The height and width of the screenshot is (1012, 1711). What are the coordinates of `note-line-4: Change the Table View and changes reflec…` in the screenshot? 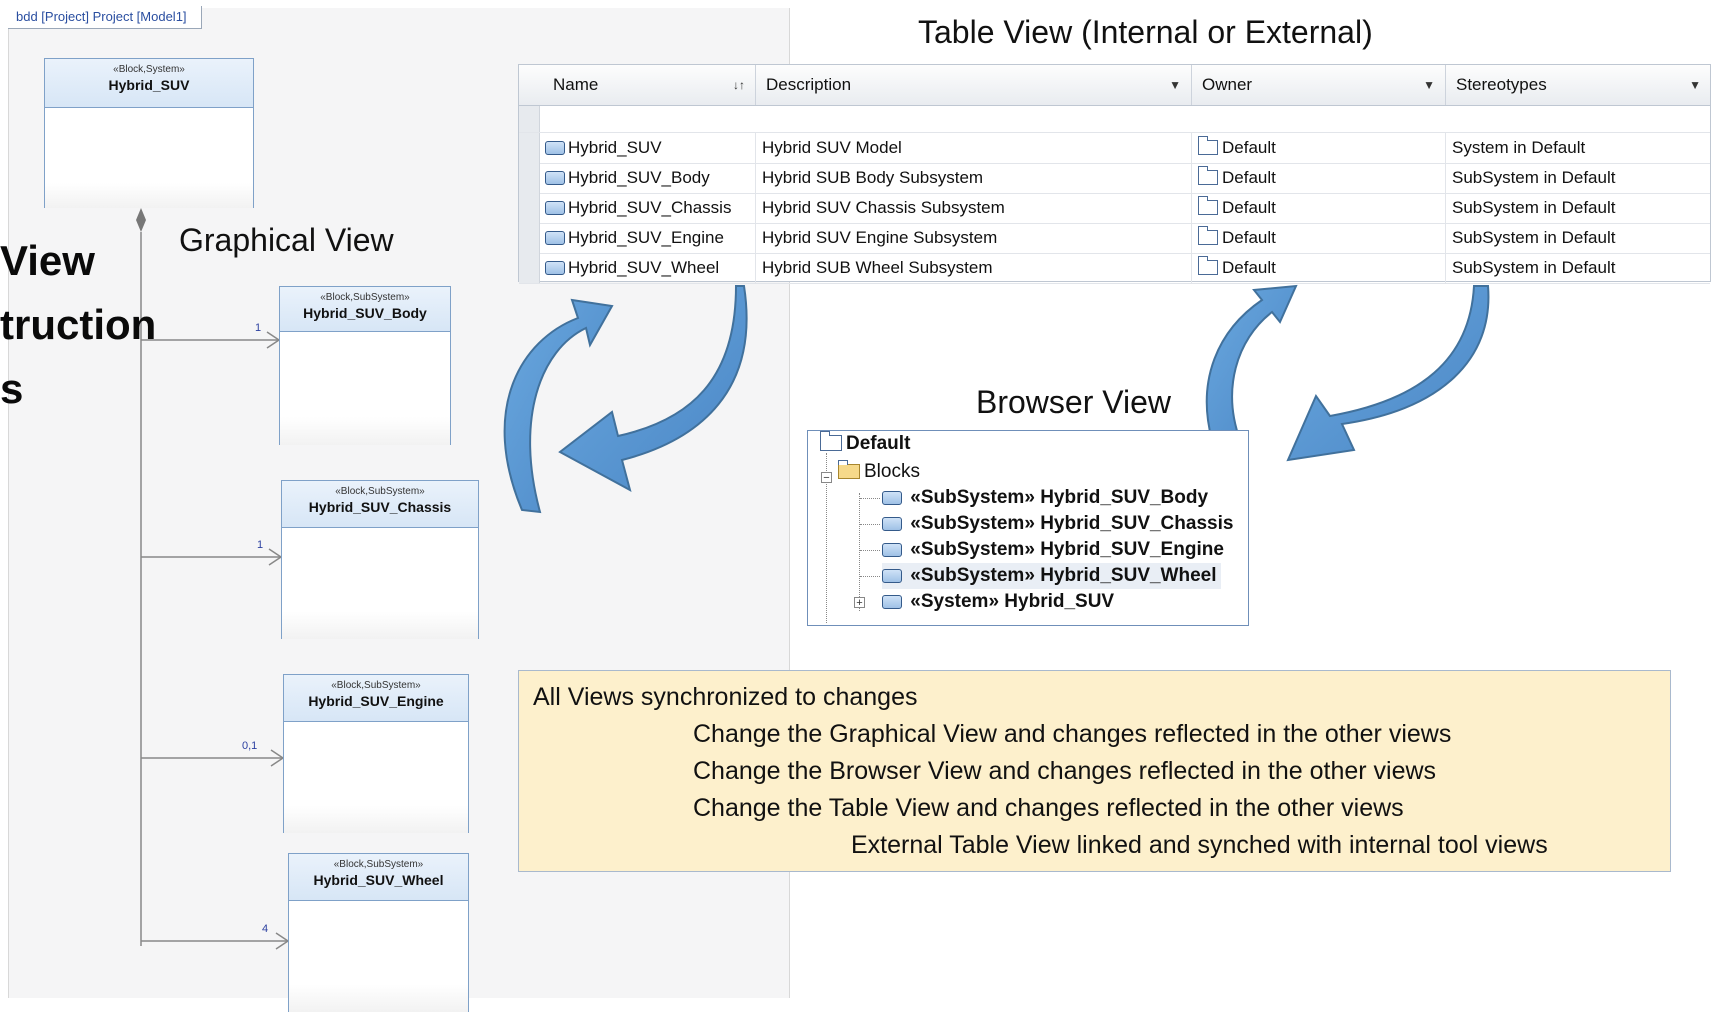 It's located at (1048, 808).